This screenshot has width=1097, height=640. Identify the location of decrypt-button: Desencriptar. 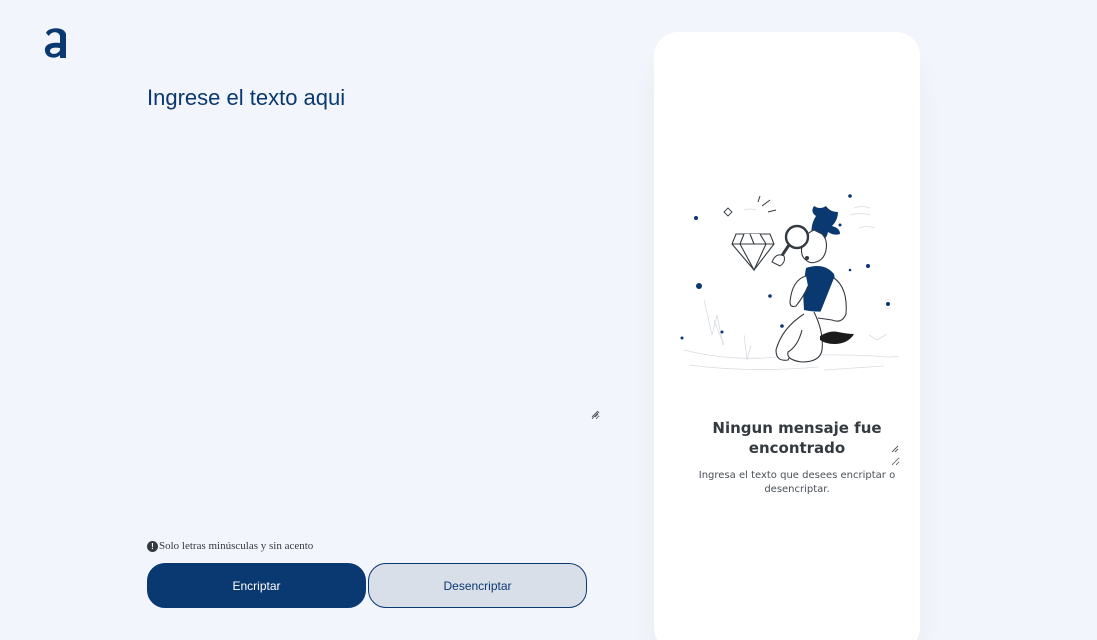
(477, 585).